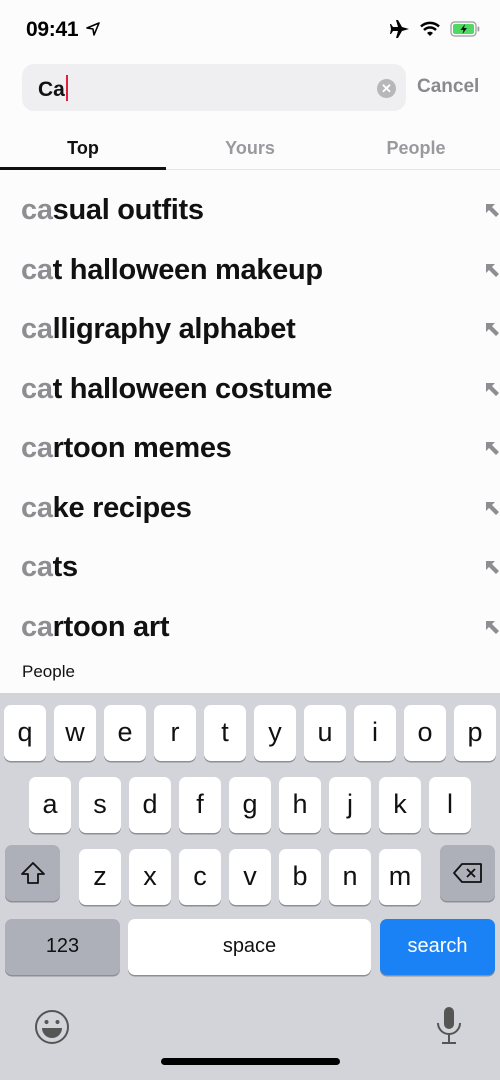 This screenshot has height=1080, width=500. I want to click on key-t: t, so click(225, 733).